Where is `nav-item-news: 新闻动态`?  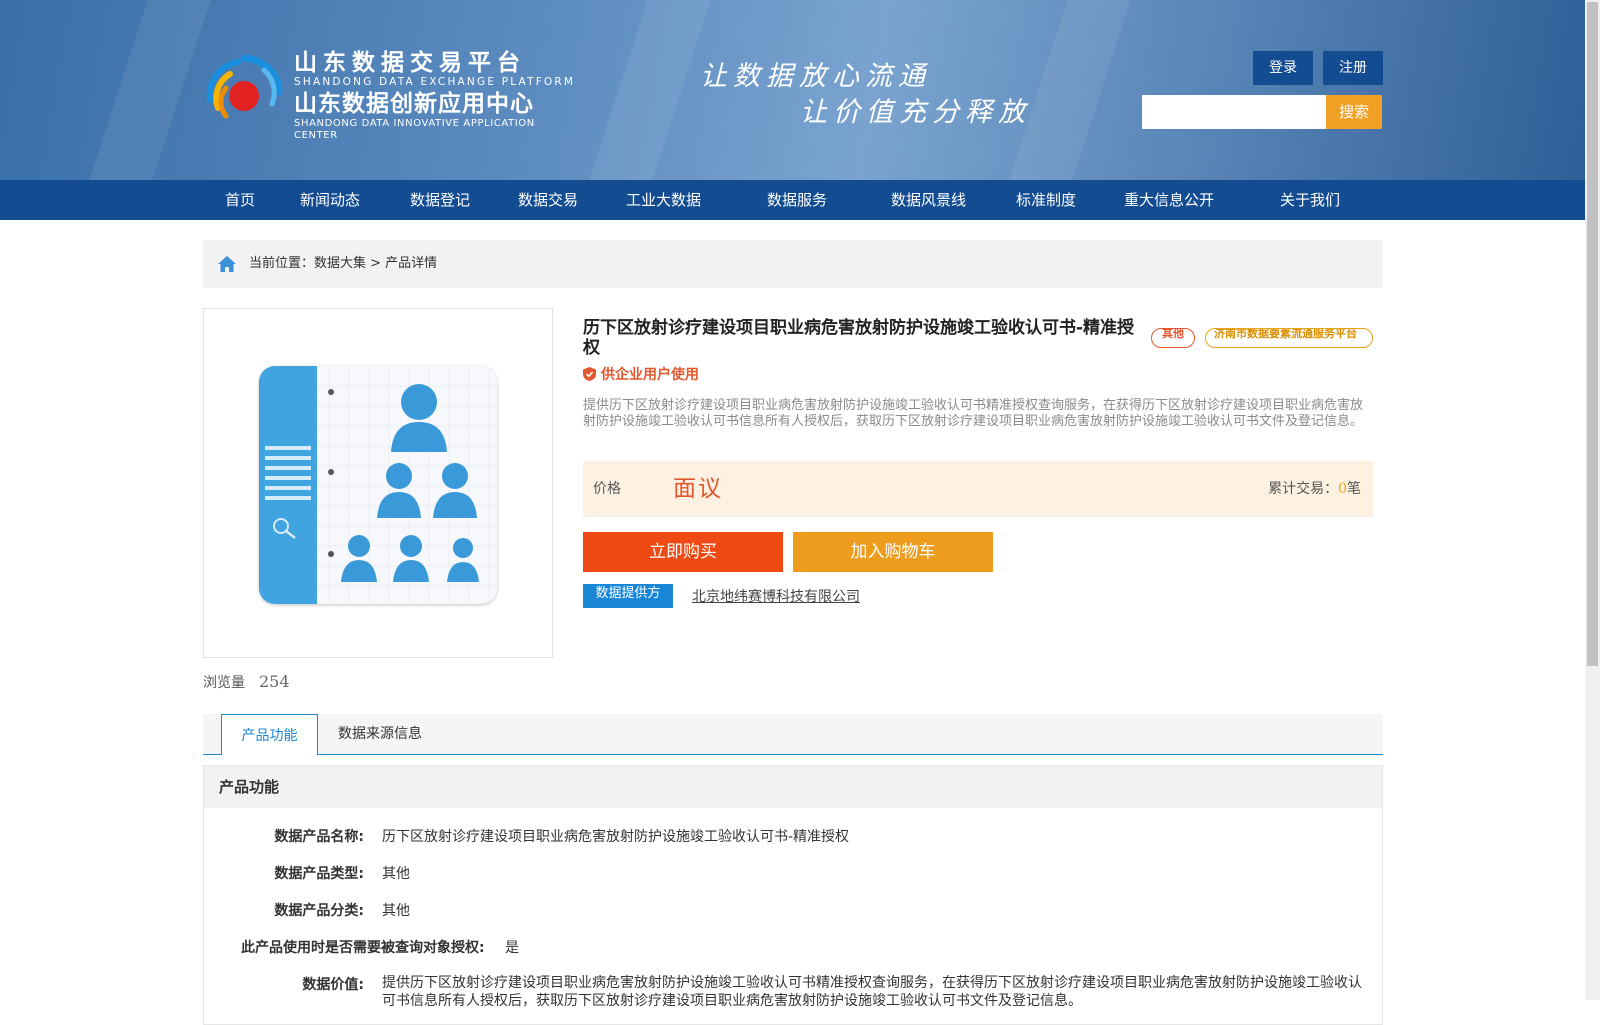 nav-item-news: 新闻动态 is located at coordinates (330, 200).